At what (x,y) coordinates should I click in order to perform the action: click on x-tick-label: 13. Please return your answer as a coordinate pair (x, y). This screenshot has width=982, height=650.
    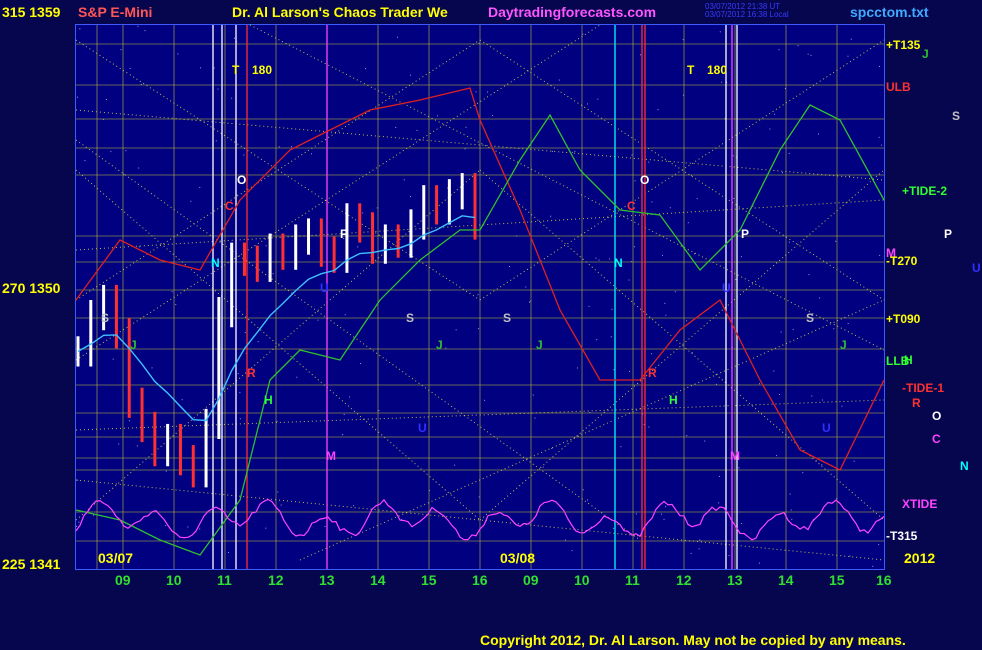
    Looking at the image, I should click on (327, 580).